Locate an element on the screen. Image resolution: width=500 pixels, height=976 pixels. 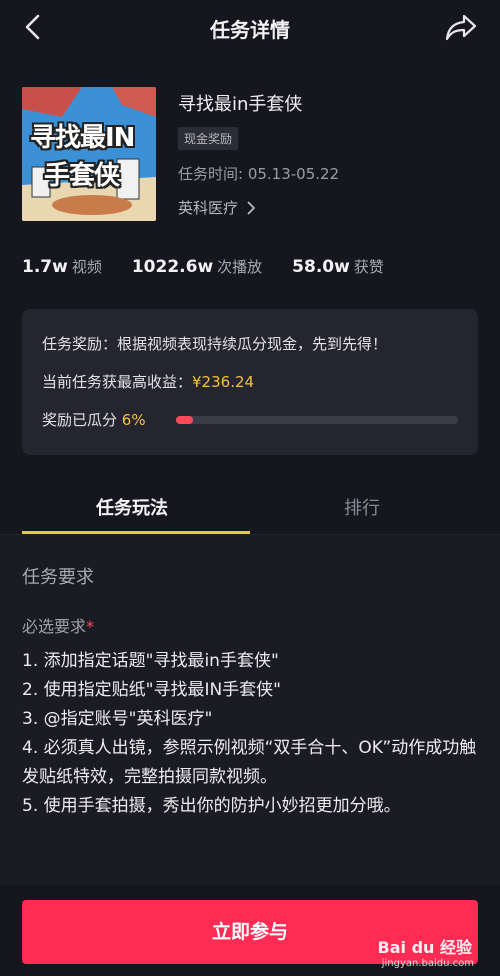
tab-ranking: 排行 is located at coordinates (362, 507).